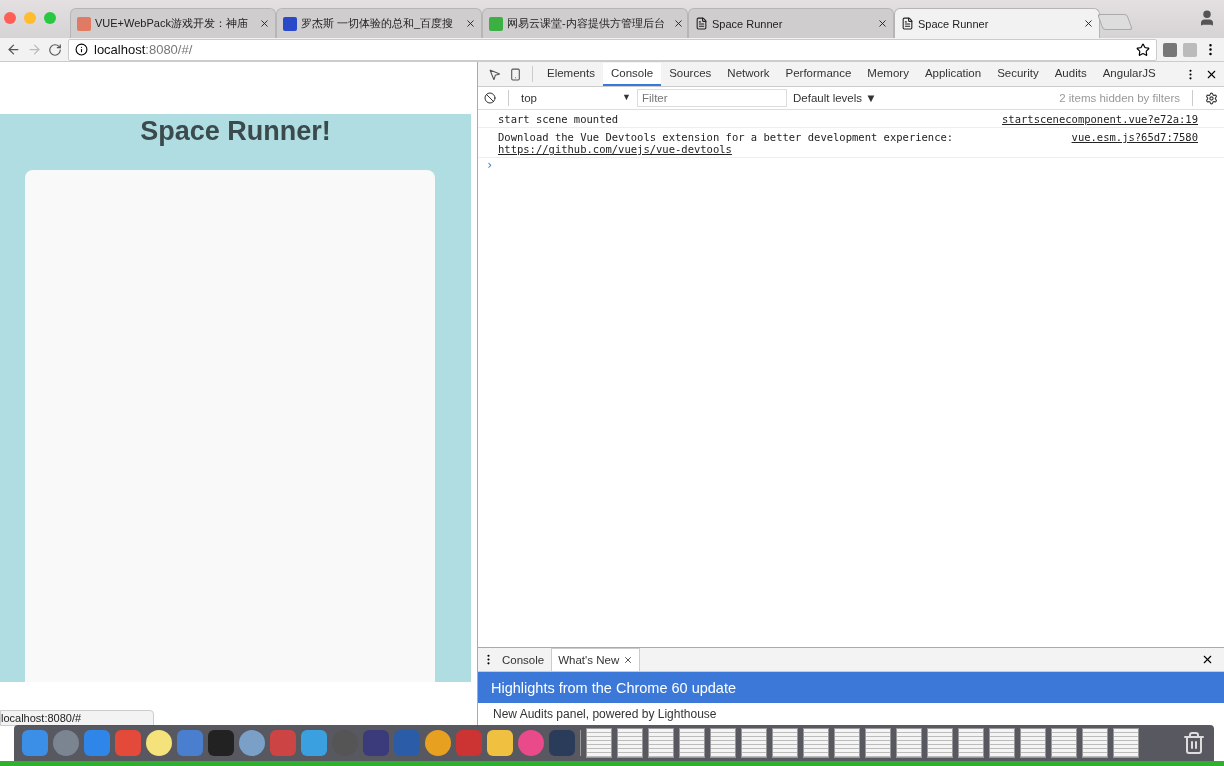 Image resolution: width=1224 pixels, height=766 pixels. Describe the element at coordinates (596, 659) in the screenshot. I see `drawer-tab: What's New` at that location.